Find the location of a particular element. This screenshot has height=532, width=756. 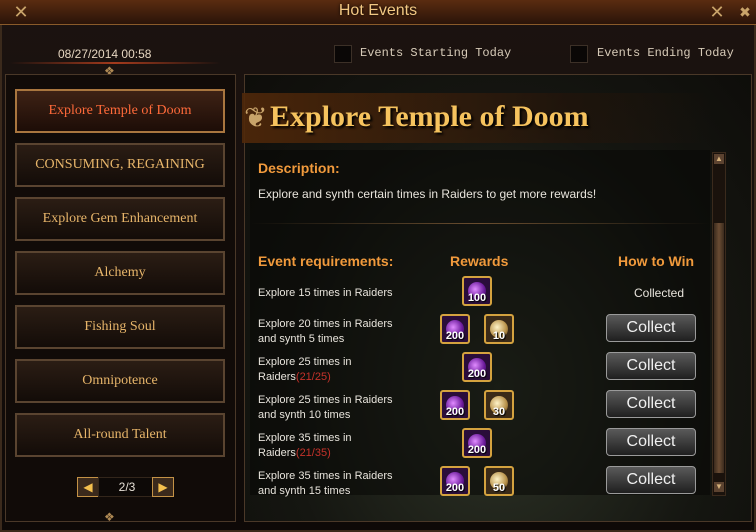

rewards-header: Rewards is located at coordinates (479, 261).